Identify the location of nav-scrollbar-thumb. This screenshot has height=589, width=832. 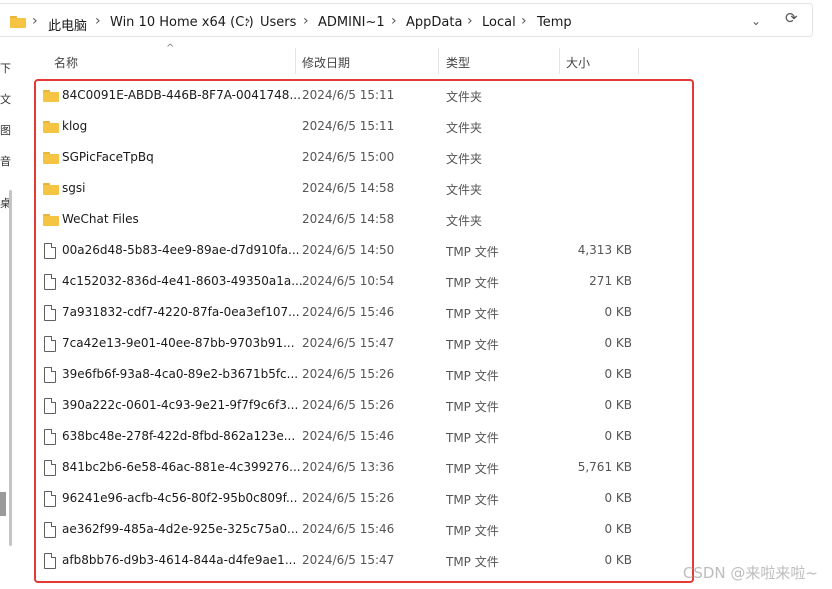
(3, 504).